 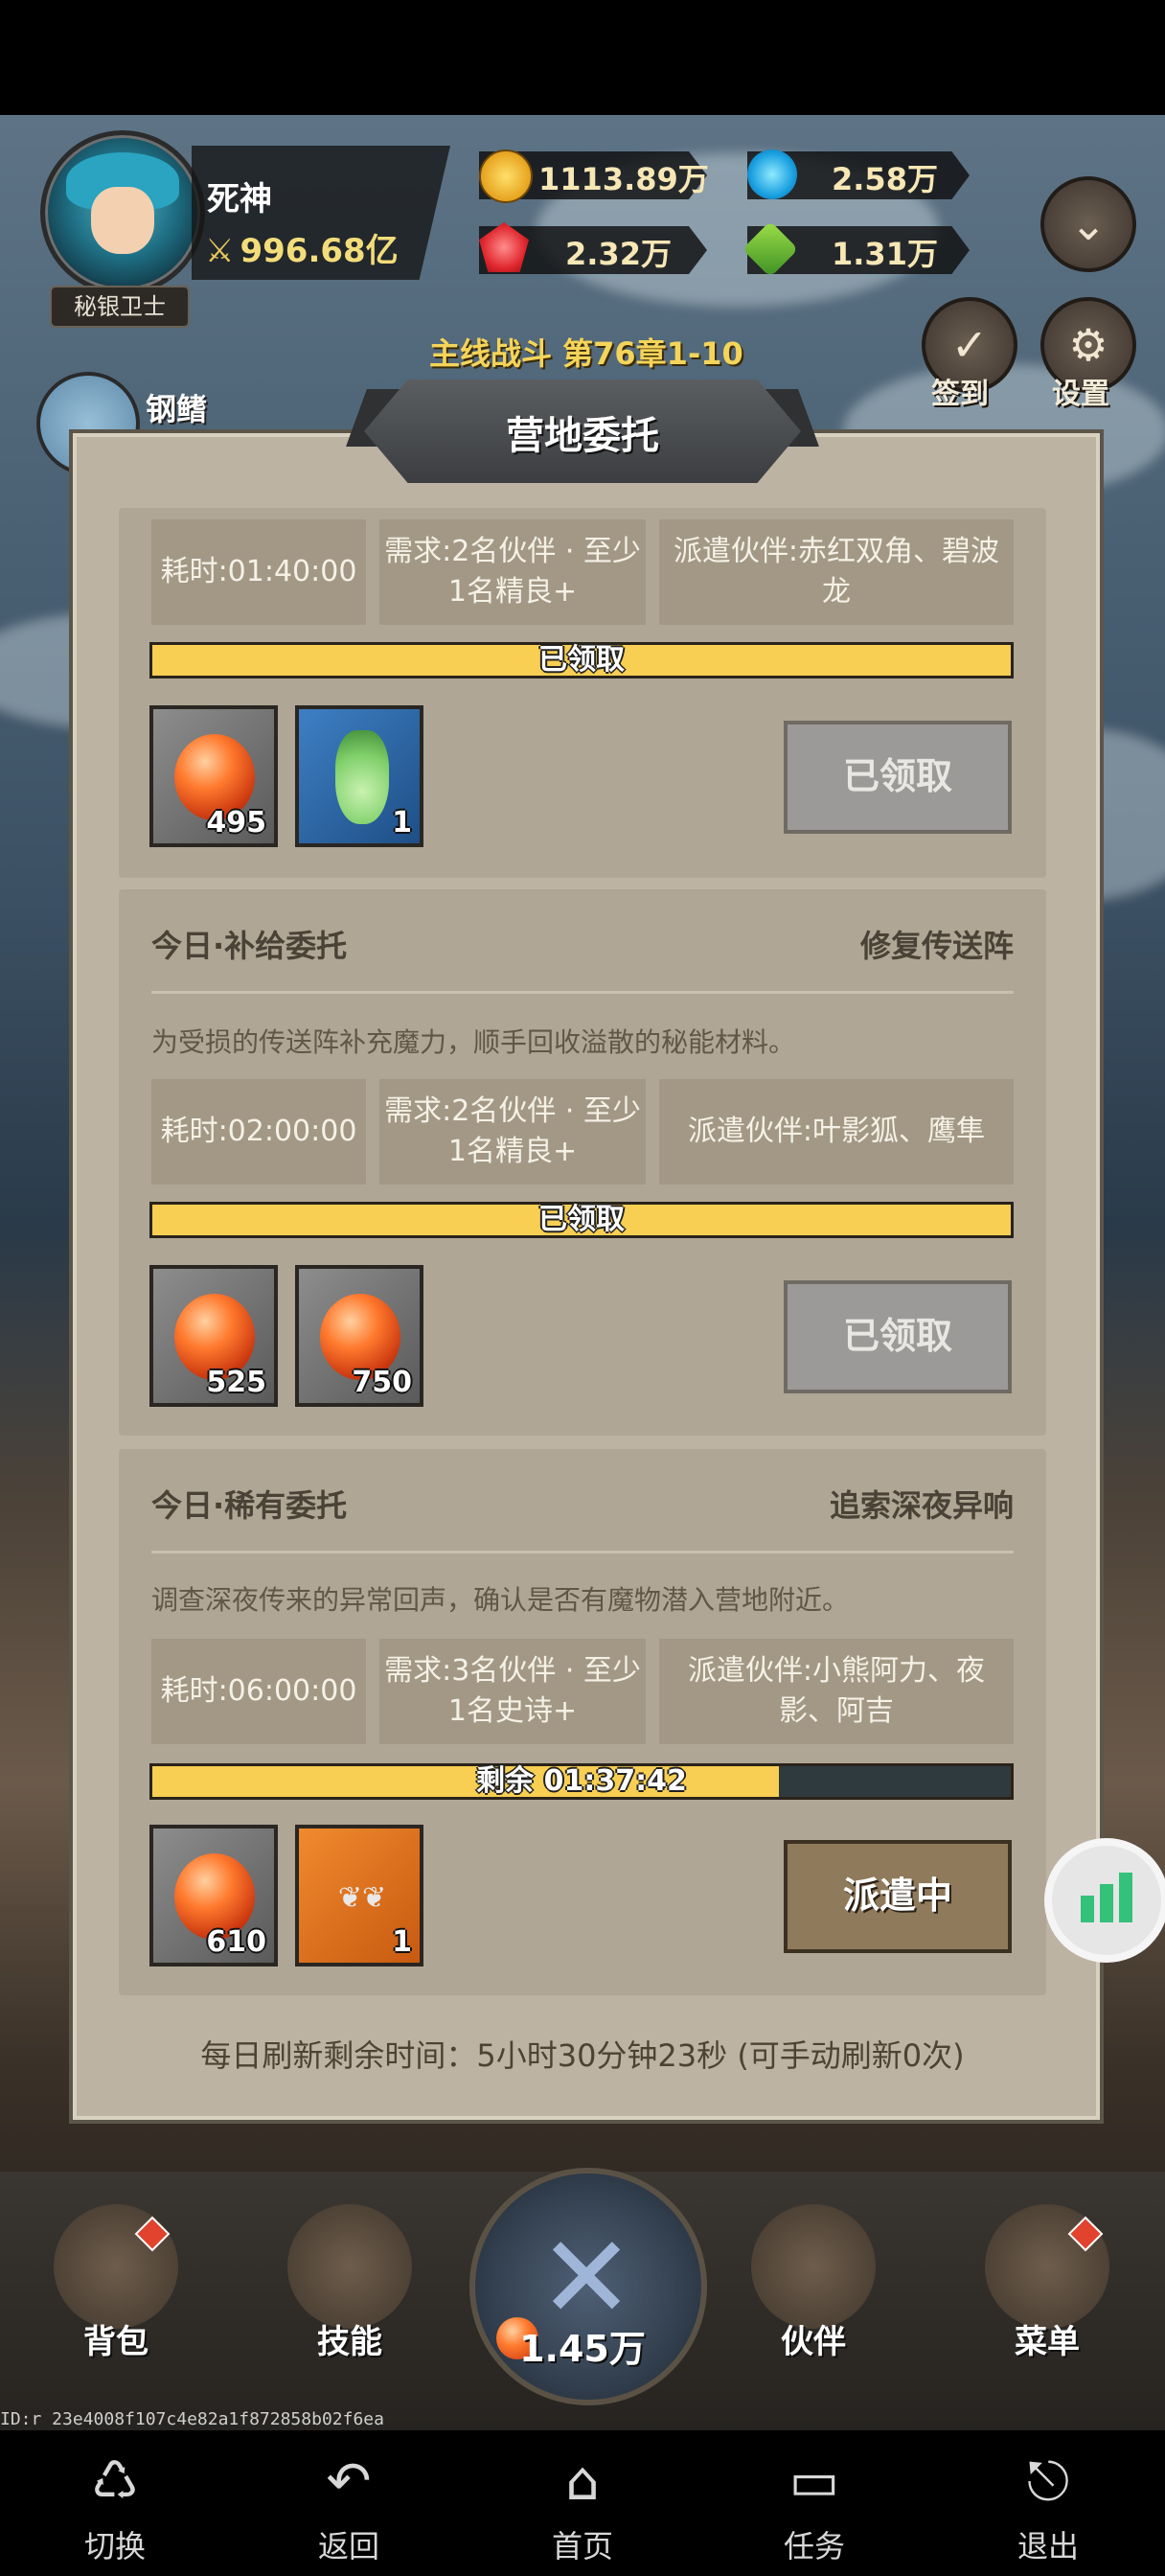 I want to click on mission-1-partners: 派遣伙伴:赤红双角、碧波龙, so click(x=837, y=572).